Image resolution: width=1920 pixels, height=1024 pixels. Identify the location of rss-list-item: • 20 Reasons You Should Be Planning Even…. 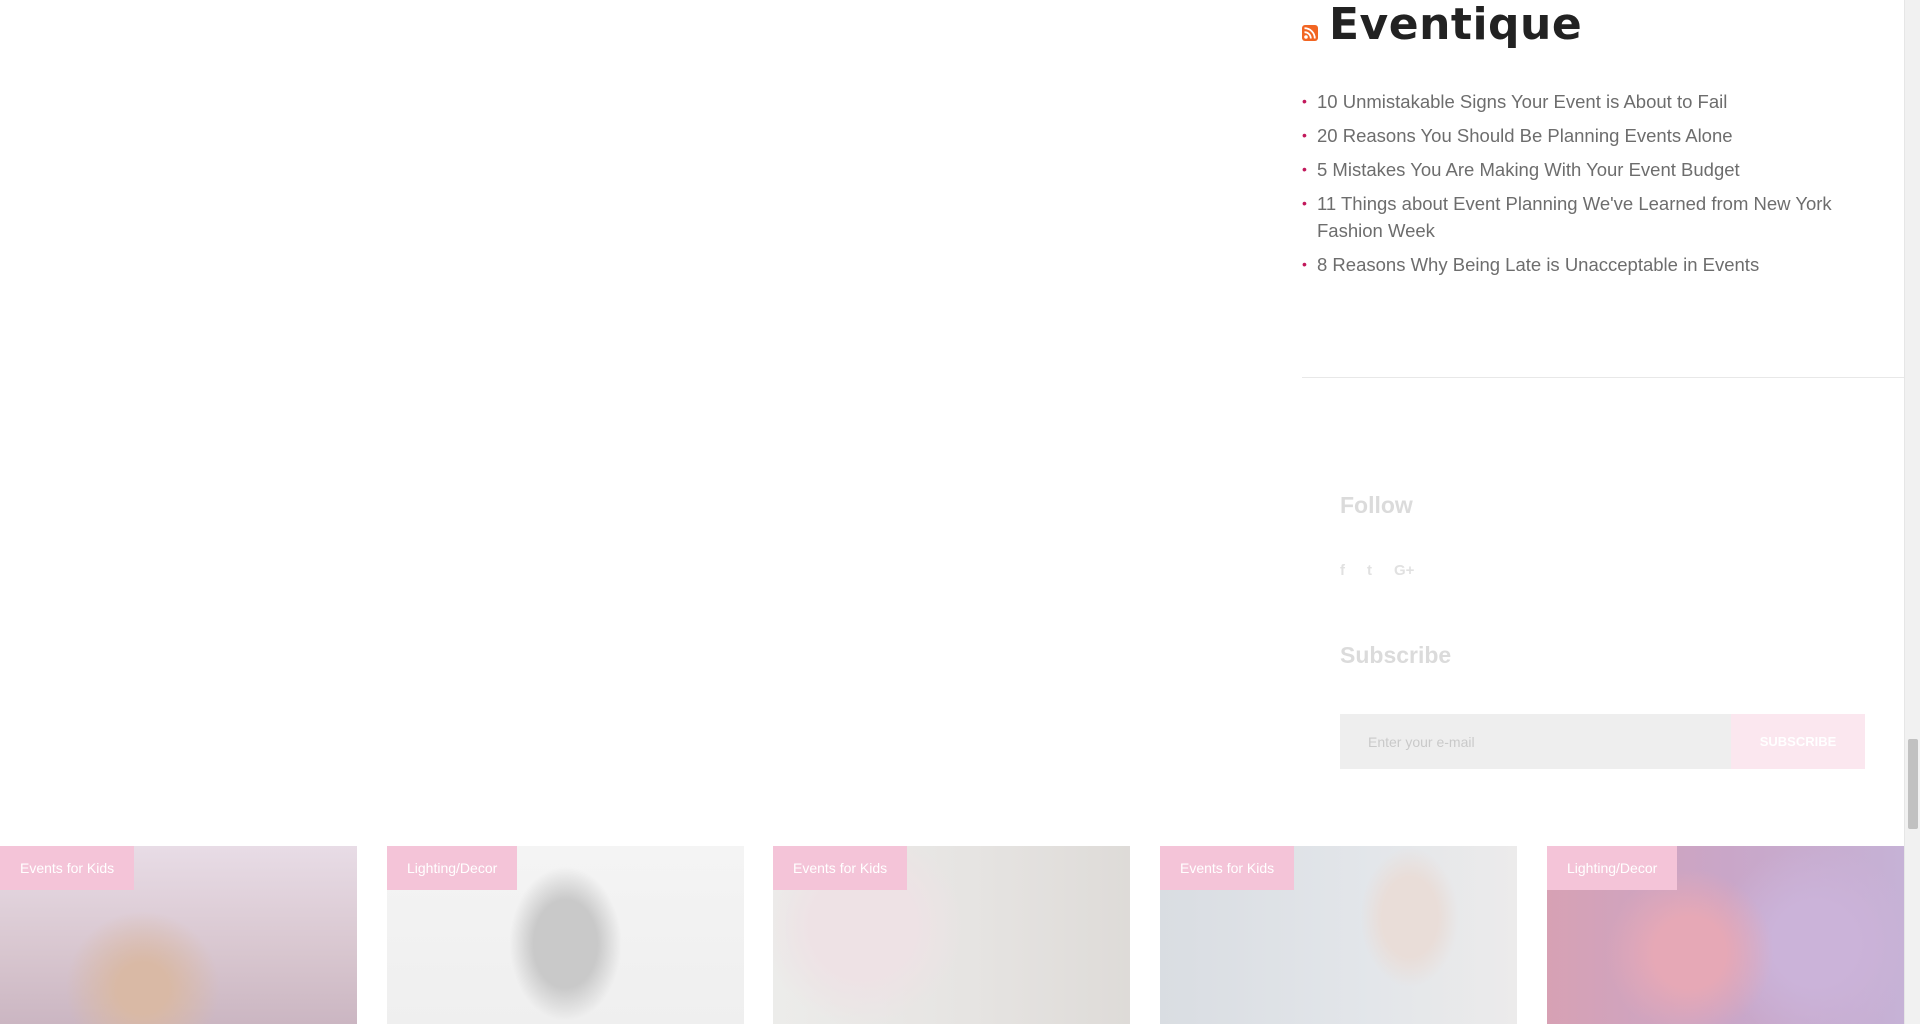
(1602, 135).